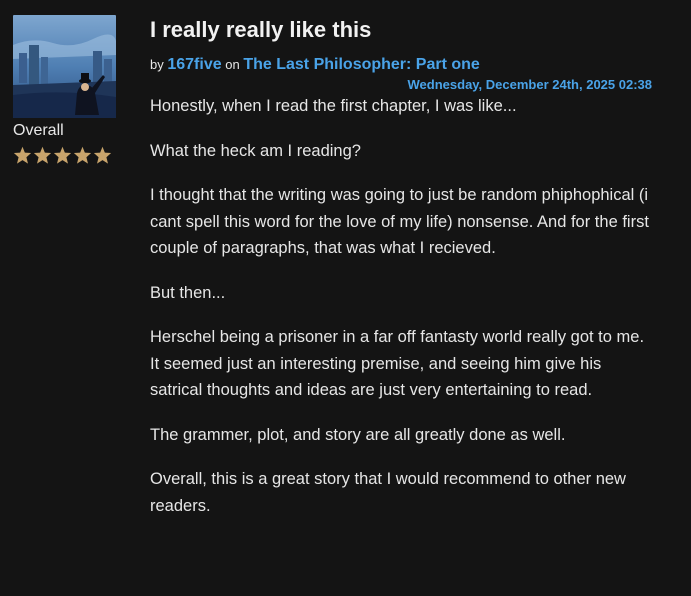 The height and width of the screenshot is (596, 691). Describe the element at coordinates (255, 150) in the screenshot. I see `review-paragraph: What the heck am I reading?` at that location.